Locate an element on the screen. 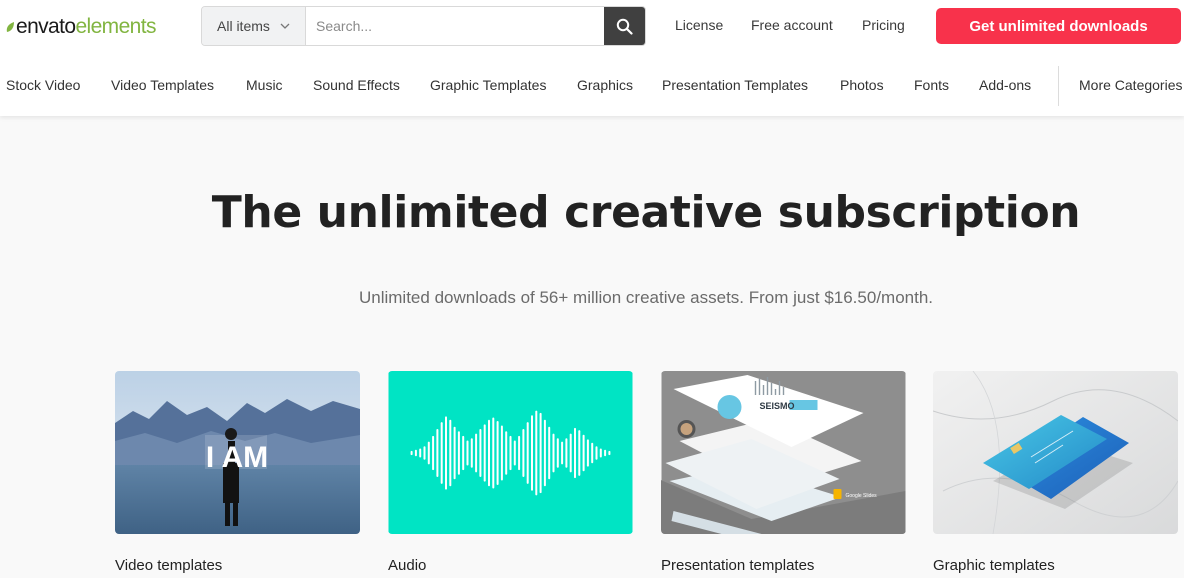 The image size is (1184, 578). search-icon is located at coordinates (624, 26).